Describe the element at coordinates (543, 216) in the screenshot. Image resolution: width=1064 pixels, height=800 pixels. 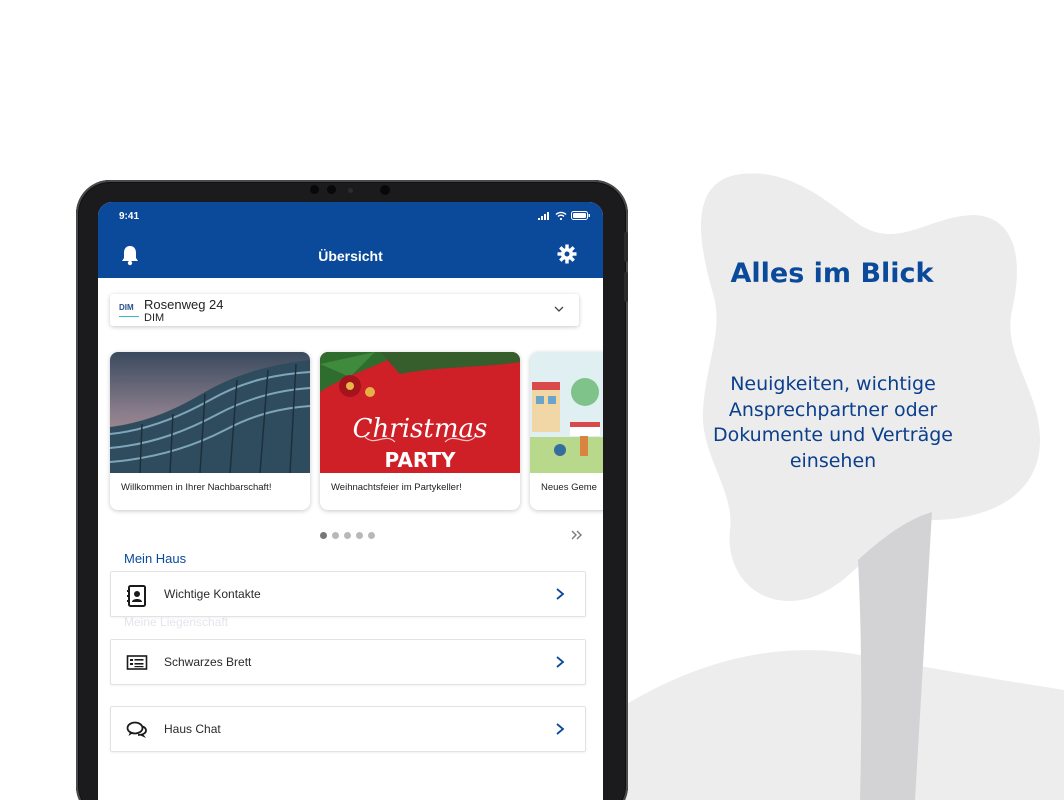
I see `signal-icon` at that location.